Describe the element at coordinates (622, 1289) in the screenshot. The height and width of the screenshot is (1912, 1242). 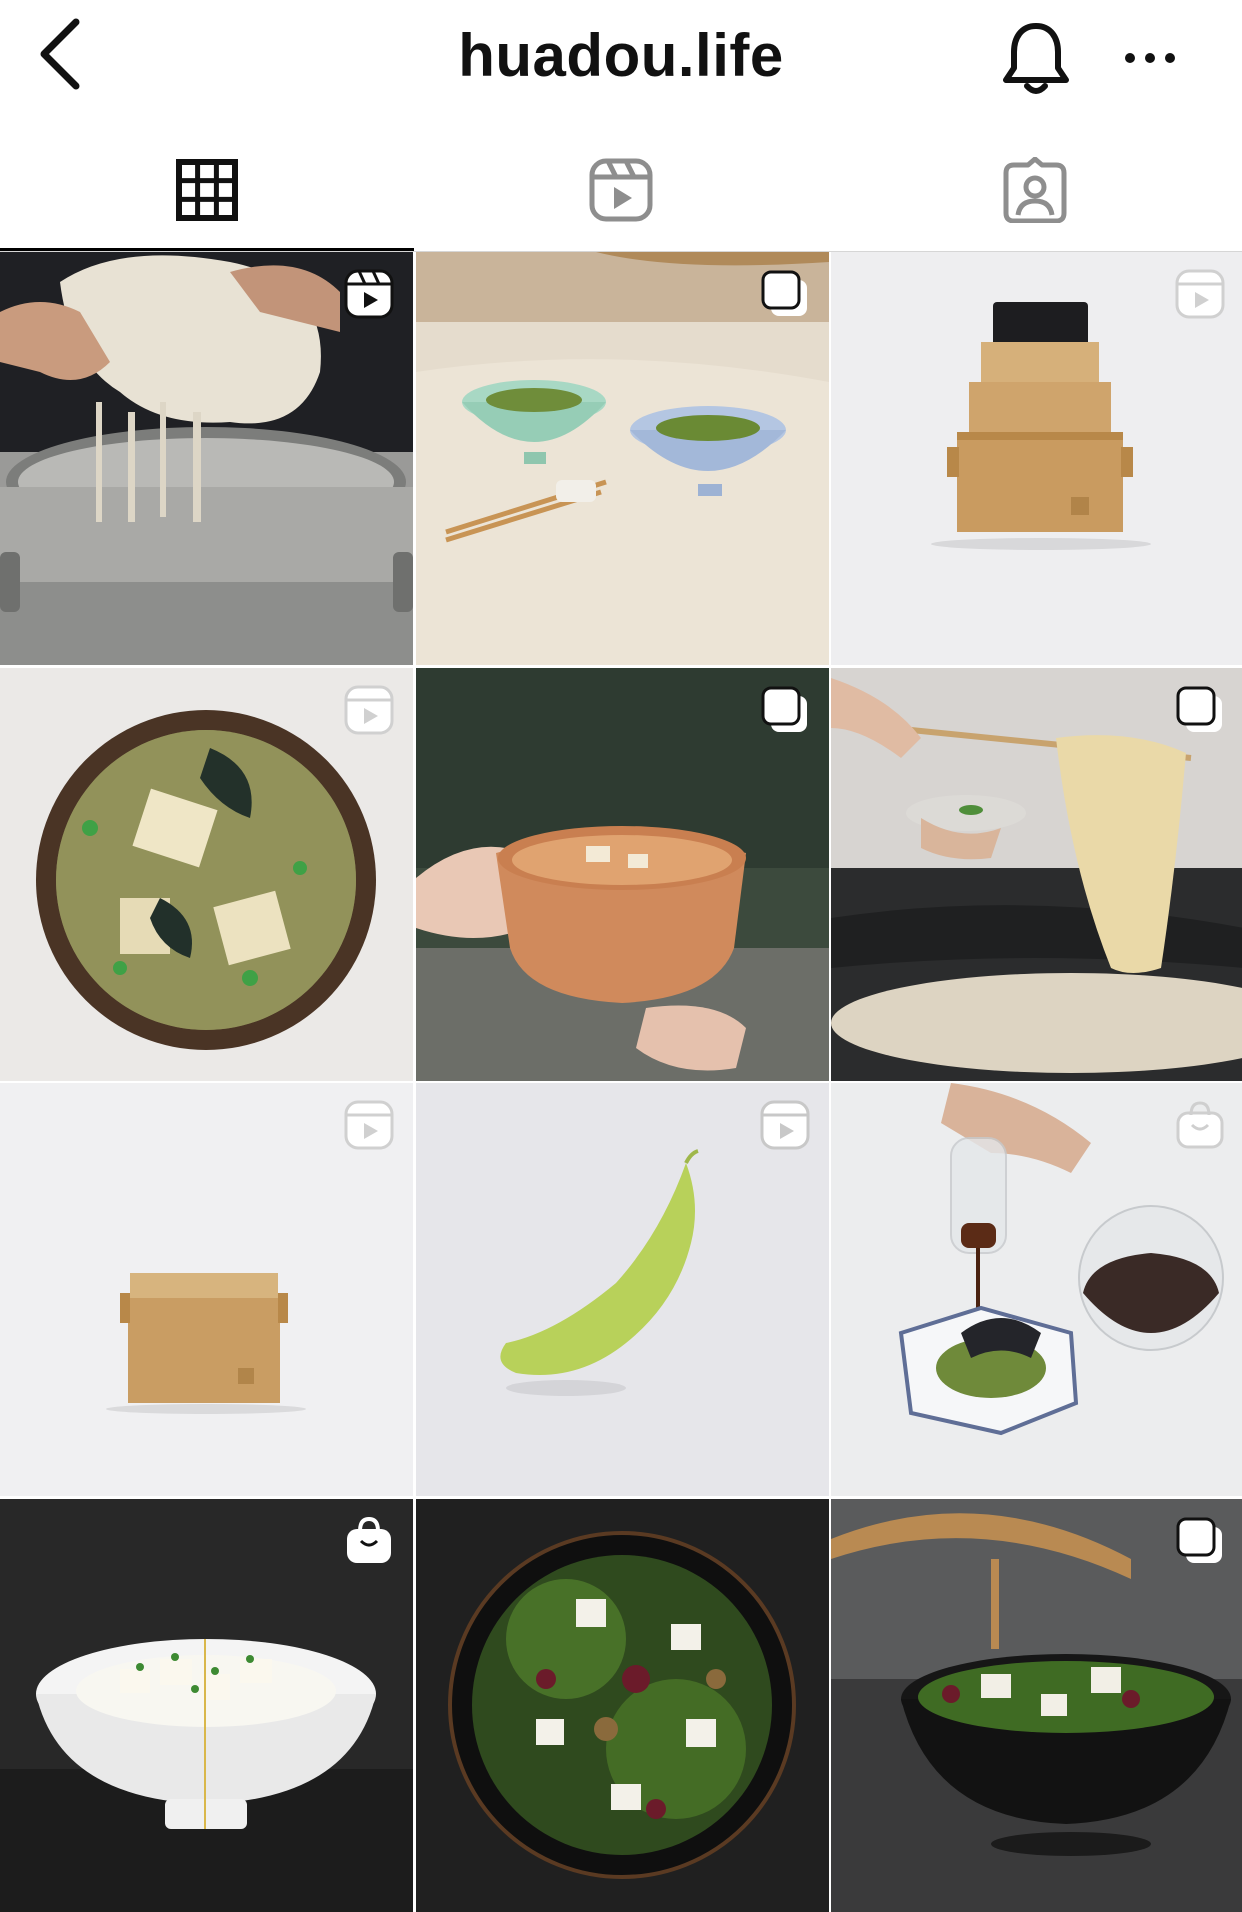
I see `post-edamame-pod` at that location.